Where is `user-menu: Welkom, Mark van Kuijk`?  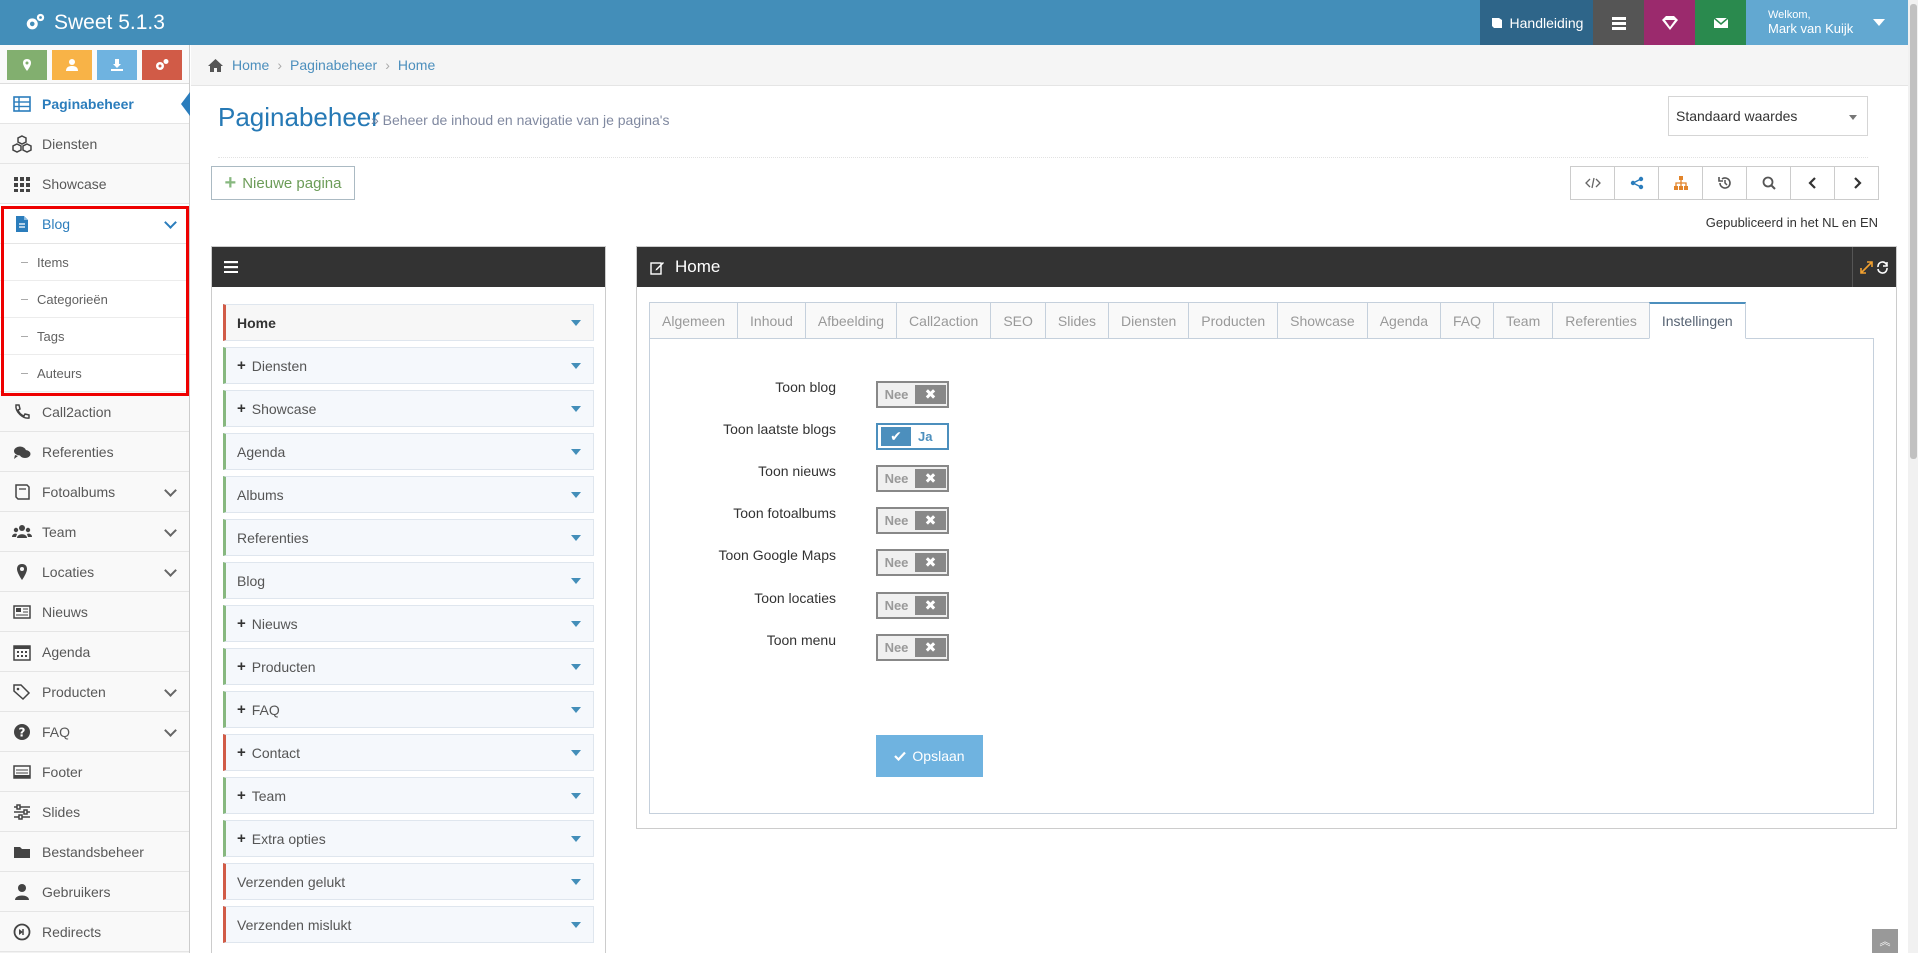
user-menu: Welkom, Mark van Kuijk is located at coordinates (1827, 22).